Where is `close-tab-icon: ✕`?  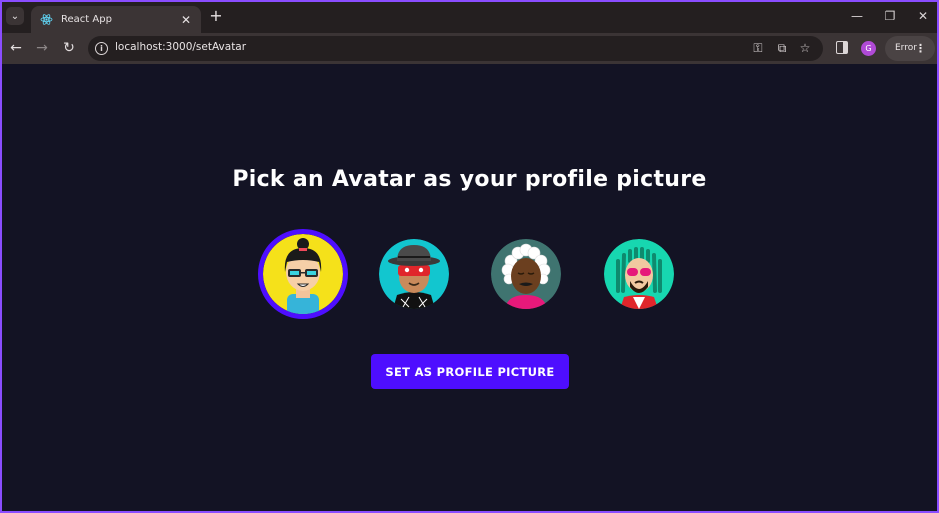
close-tab-icon: ✕ is located at coordinates (186, 20).